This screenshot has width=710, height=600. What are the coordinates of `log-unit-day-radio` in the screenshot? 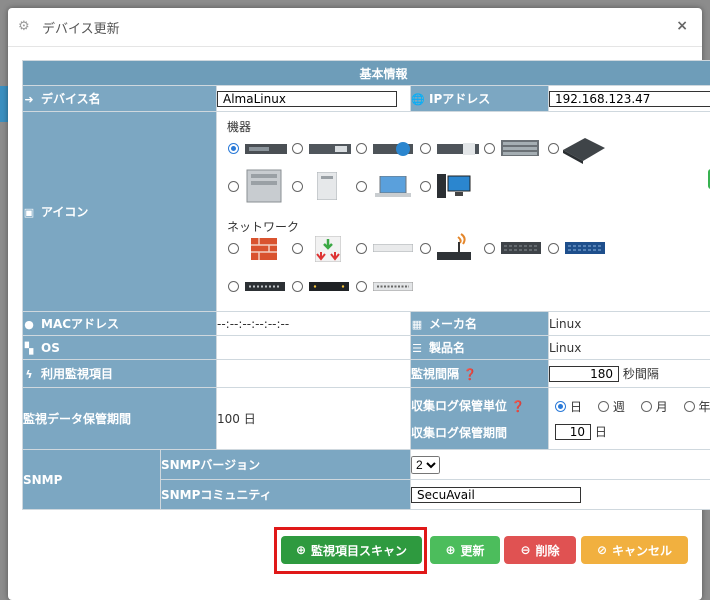 It's located at (560, 406).